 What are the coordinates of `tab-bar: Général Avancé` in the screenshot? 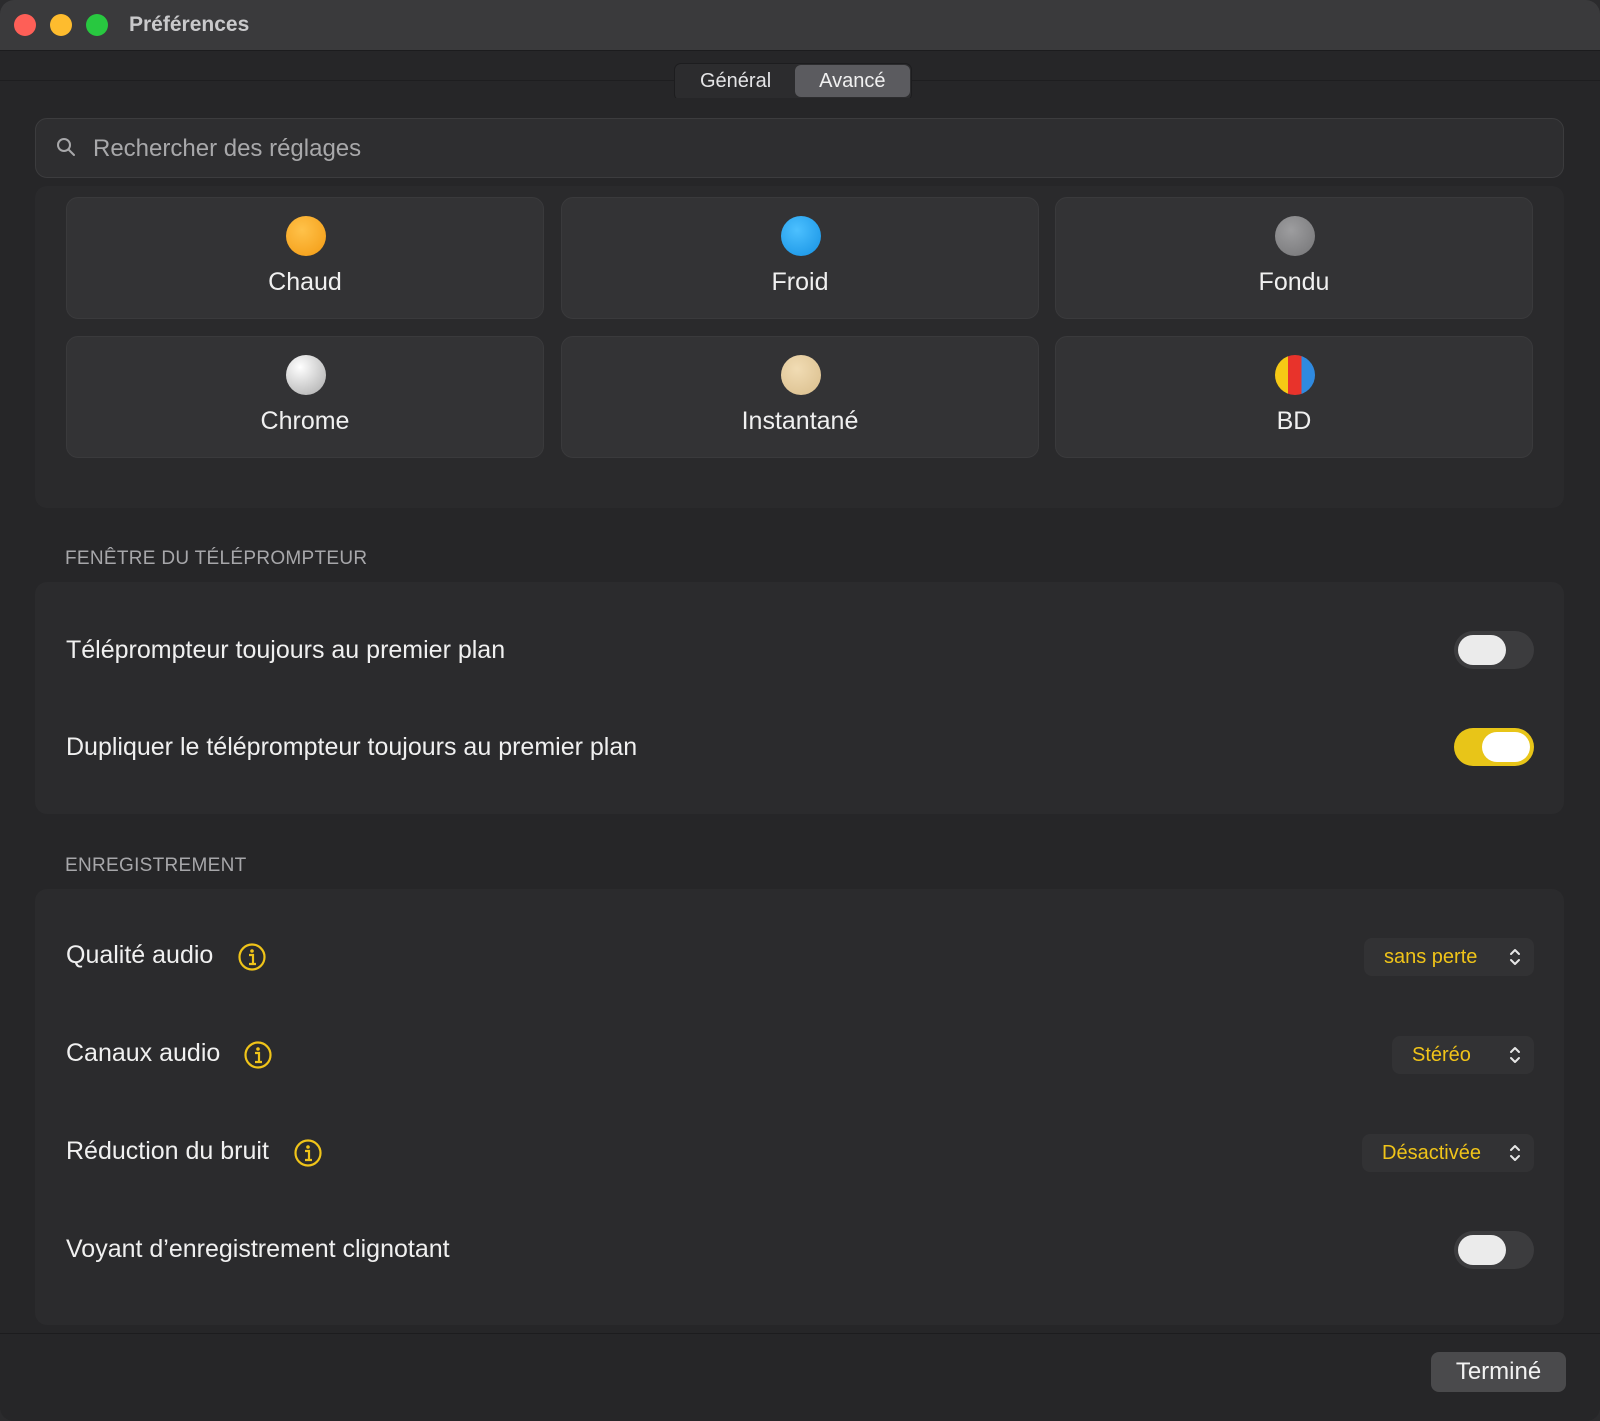 It's located at (793, 82).